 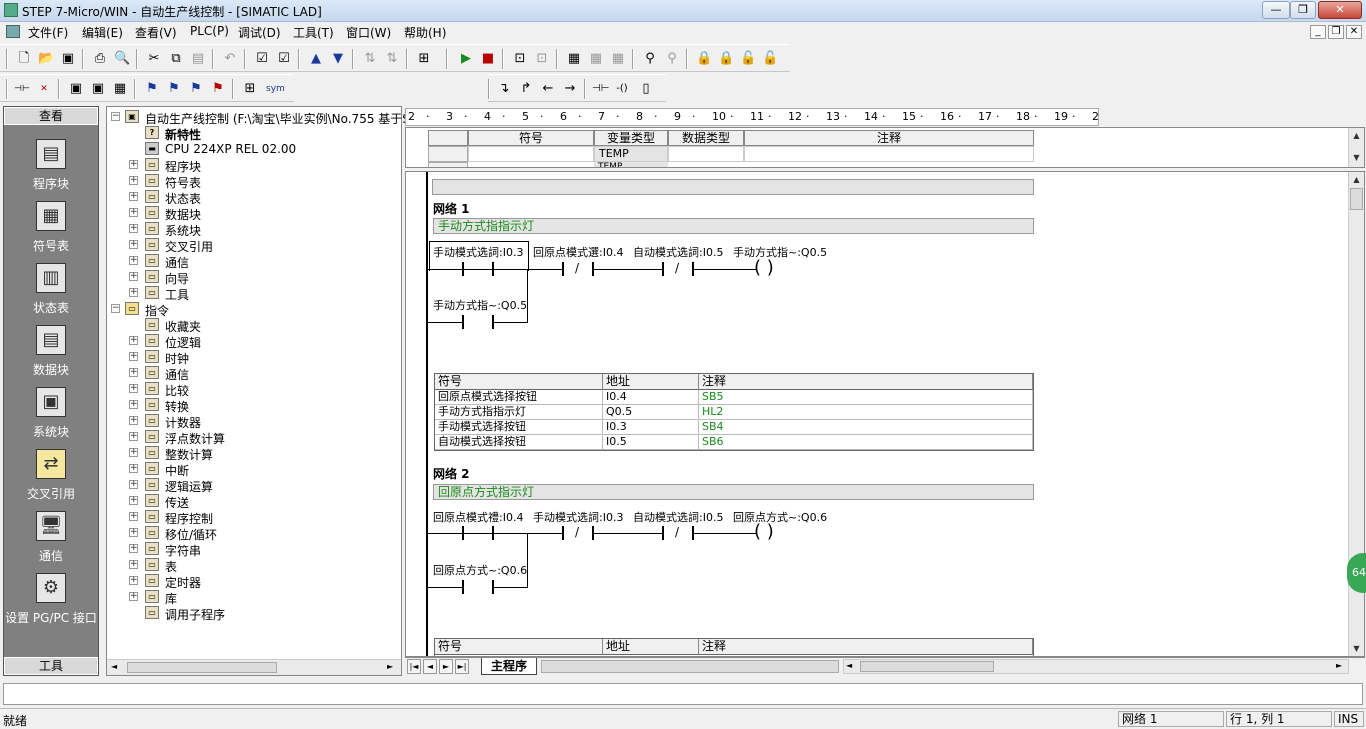 I want to click on close-button: ✕, so click(x=1340, y=10).